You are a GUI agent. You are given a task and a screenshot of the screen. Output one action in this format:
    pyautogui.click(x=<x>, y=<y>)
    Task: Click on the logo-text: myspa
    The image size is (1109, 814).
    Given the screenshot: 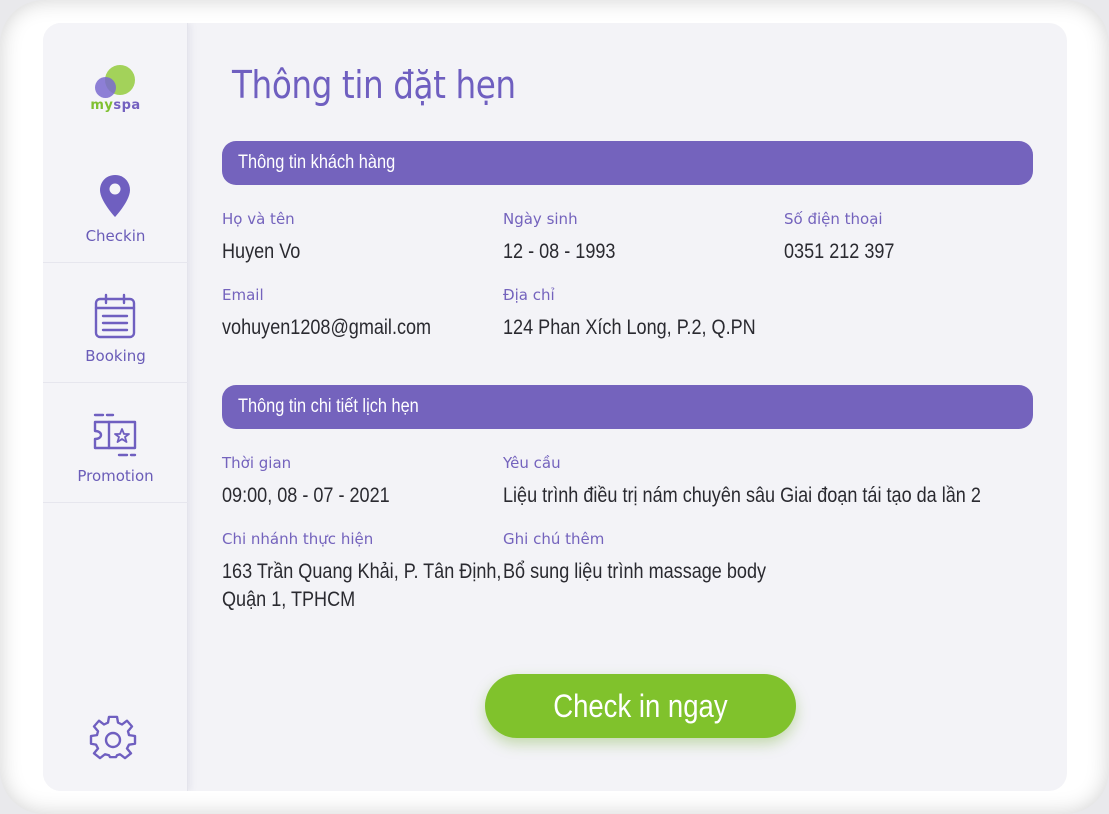 What is the action you would take?
    pyautogui.click(x=115, y=105)
    